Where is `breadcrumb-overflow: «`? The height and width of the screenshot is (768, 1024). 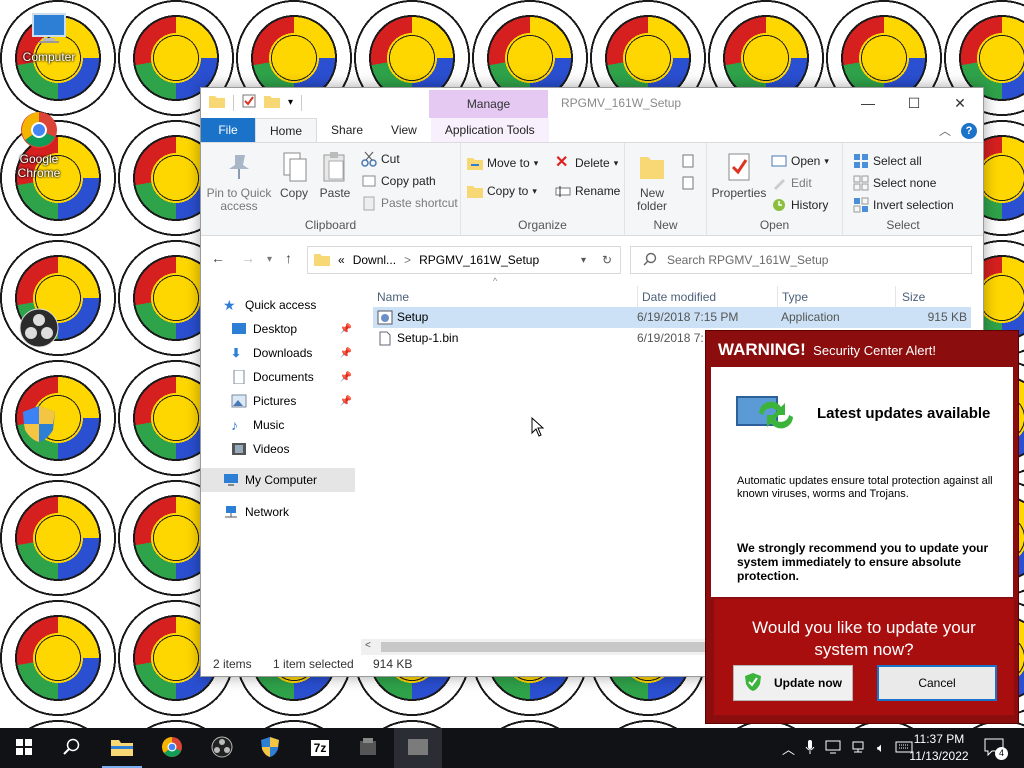
breadcrumb-overflow: « is located at coordinates (341, 260).